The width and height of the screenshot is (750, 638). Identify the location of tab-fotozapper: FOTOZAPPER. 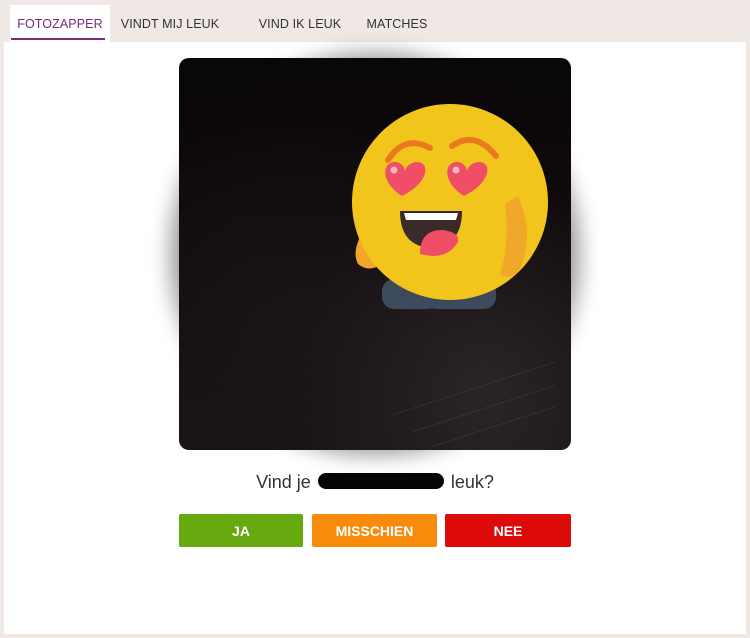
(60, 23).